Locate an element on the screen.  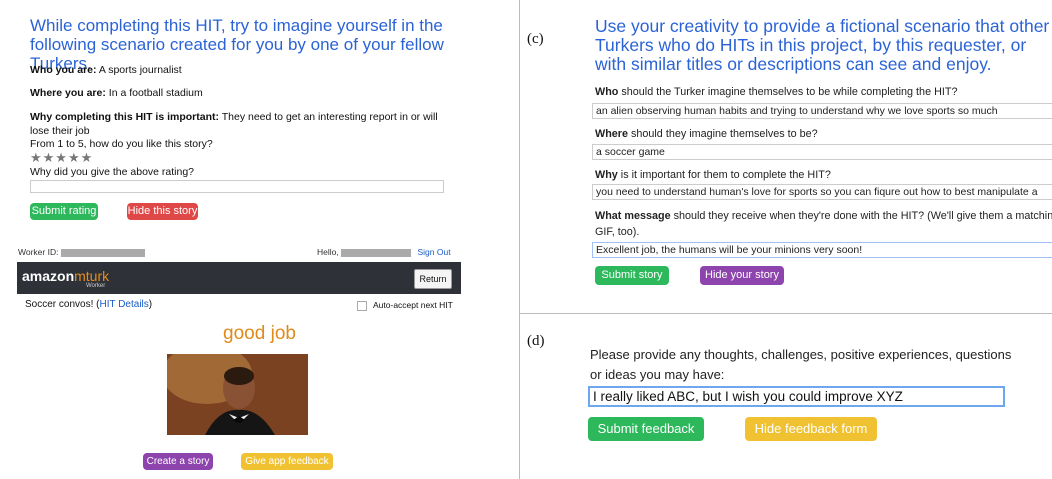
hide-feedback-form-button: Hide feedback form is located at coordinates (811, 429).